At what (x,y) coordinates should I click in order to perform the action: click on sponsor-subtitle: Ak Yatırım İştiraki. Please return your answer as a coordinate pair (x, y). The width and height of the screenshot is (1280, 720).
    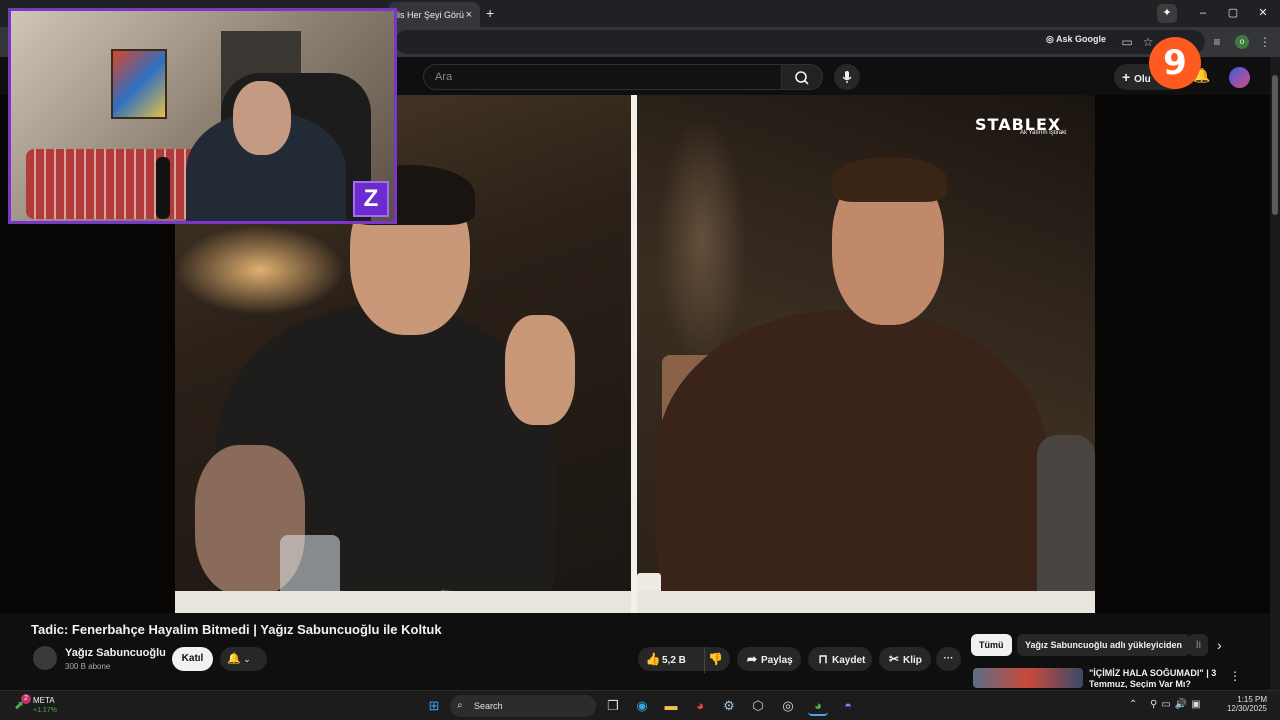
    Looking at the image, I should click on (1043, 133).